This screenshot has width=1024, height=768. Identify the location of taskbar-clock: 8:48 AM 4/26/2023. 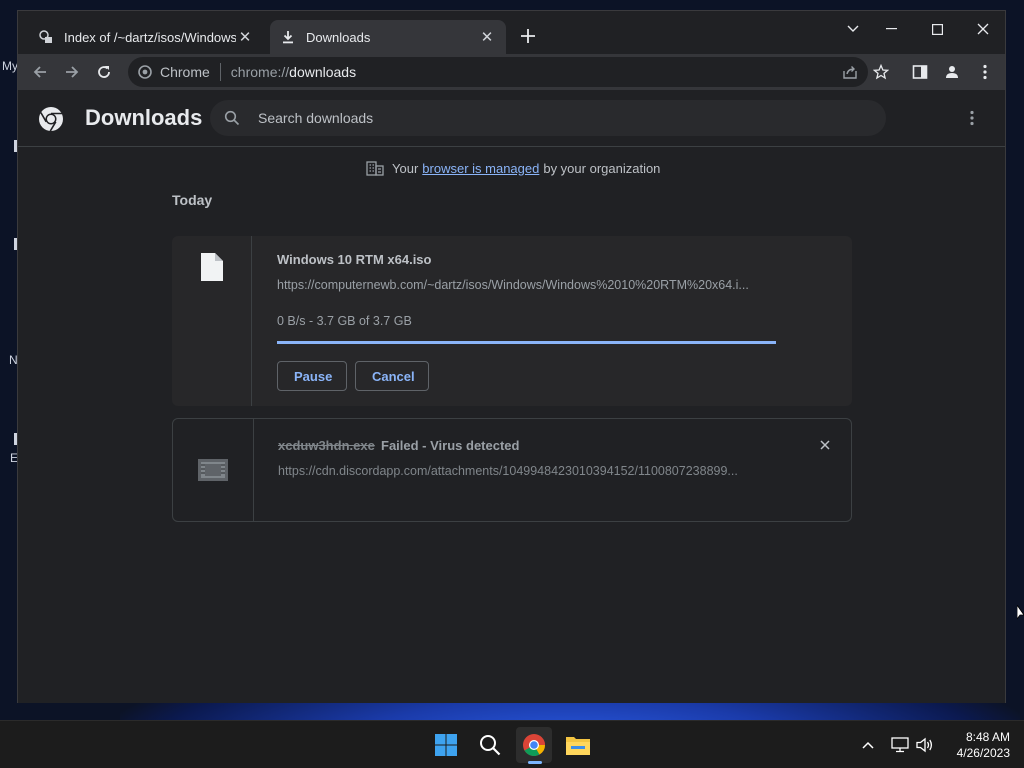
(977, 745).